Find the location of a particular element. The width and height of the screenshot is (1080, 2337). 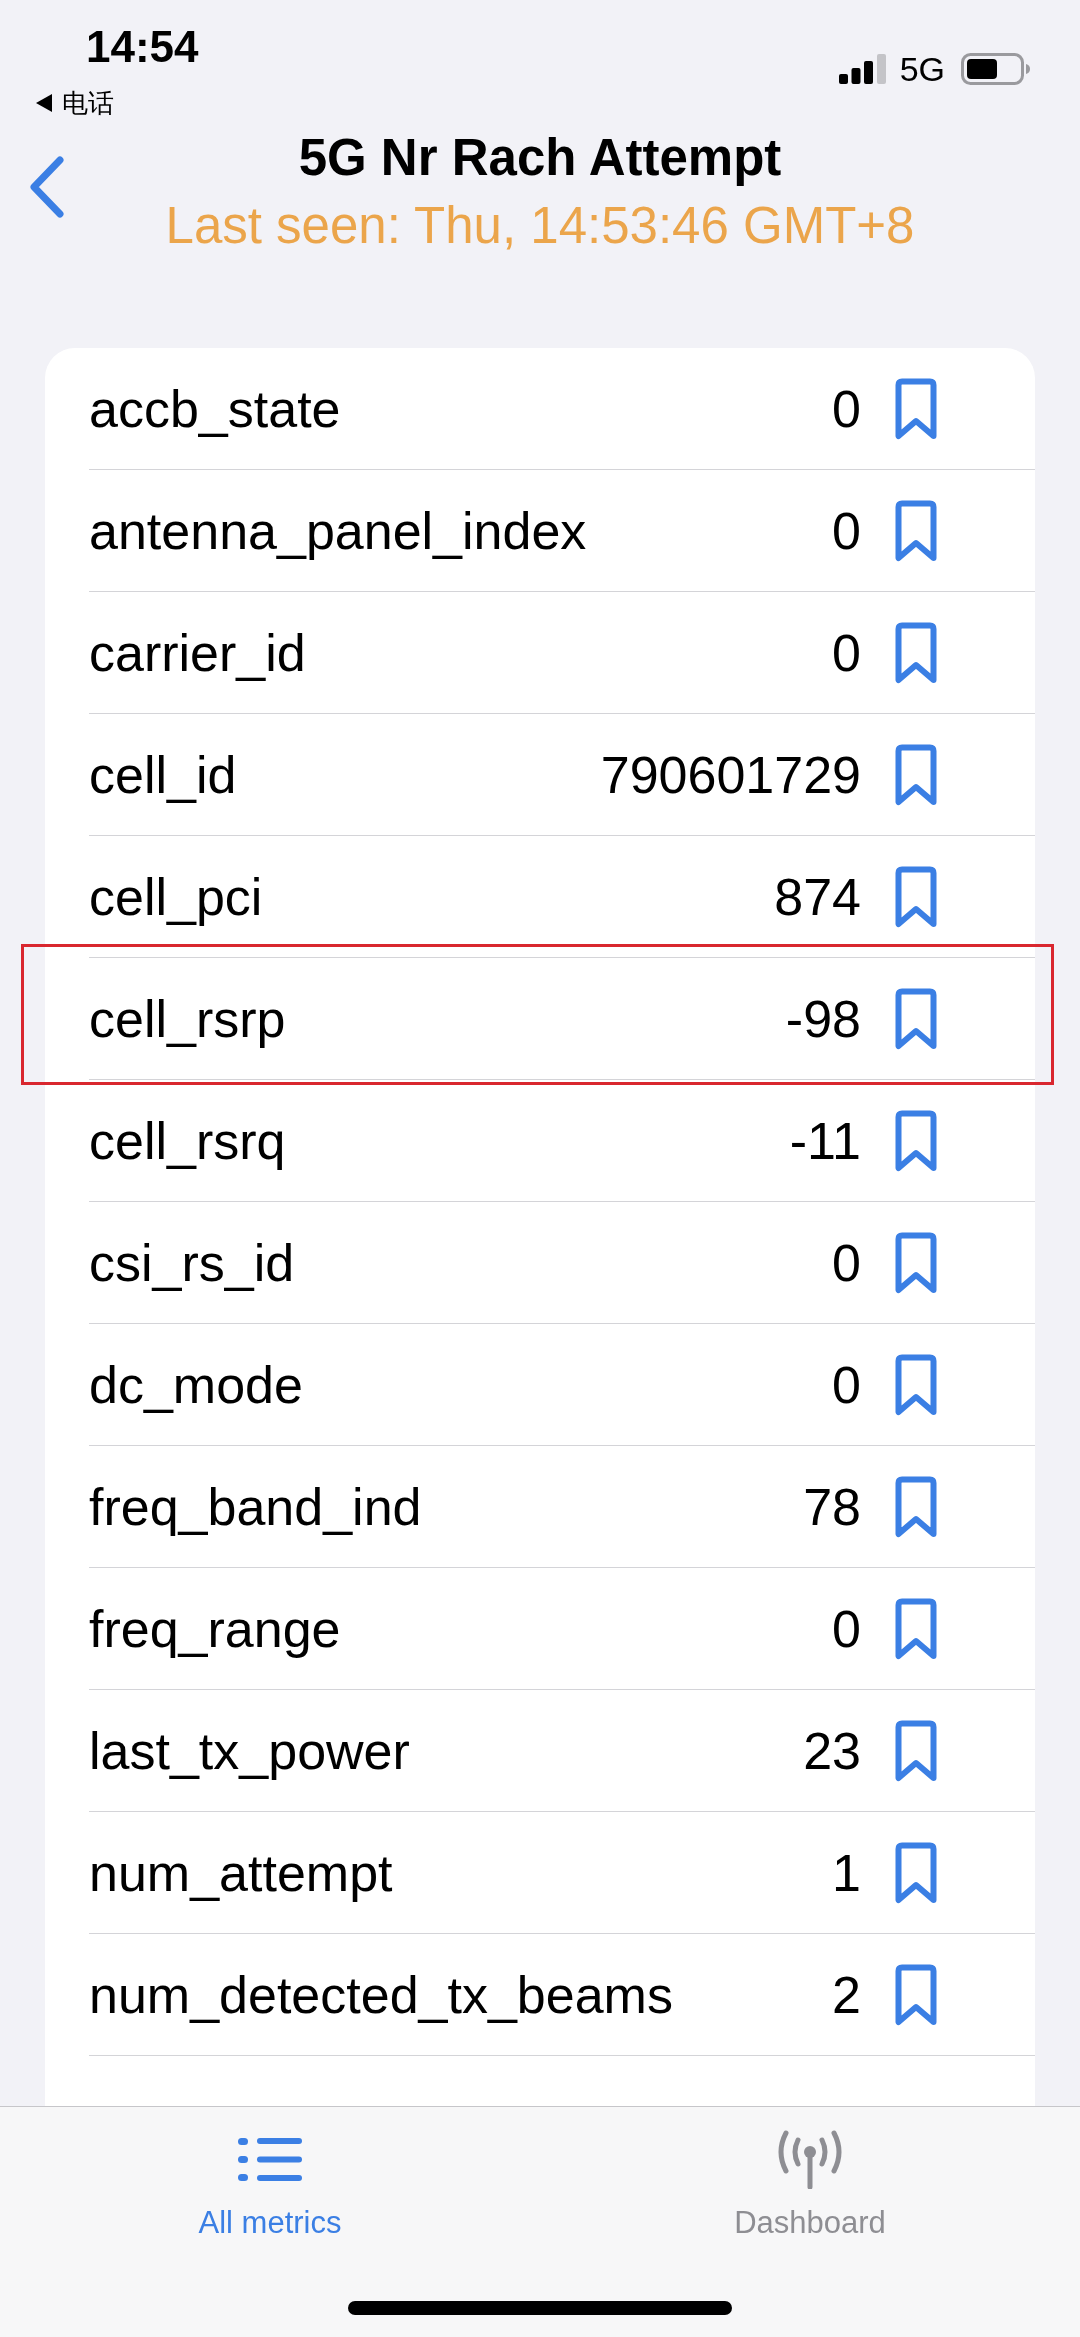

metric-name: cell_id is located at coordinates (163, 775).